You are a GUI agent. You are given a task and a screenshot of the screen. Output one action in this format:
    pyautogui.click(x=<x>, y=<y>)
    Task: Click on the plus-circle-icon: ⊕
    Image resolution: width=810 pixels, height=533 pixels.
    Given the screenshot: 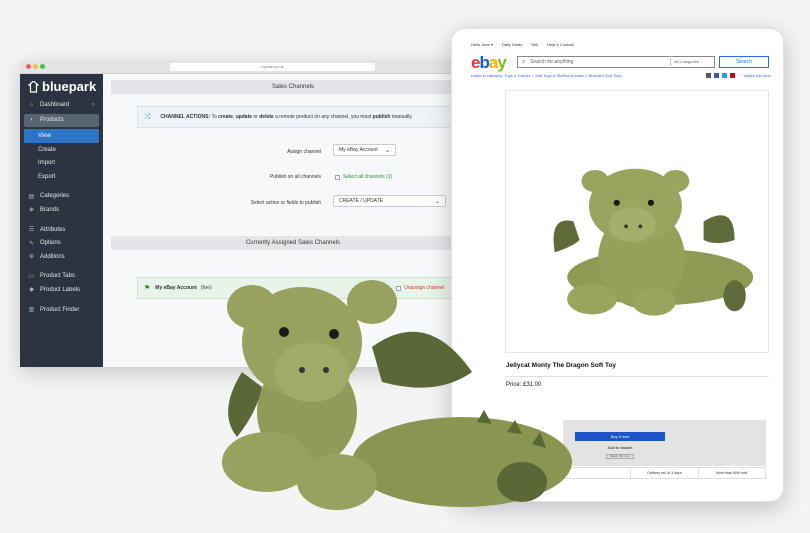 What is the action you would take?
    pyautogui.click(x=31, y=257)
    